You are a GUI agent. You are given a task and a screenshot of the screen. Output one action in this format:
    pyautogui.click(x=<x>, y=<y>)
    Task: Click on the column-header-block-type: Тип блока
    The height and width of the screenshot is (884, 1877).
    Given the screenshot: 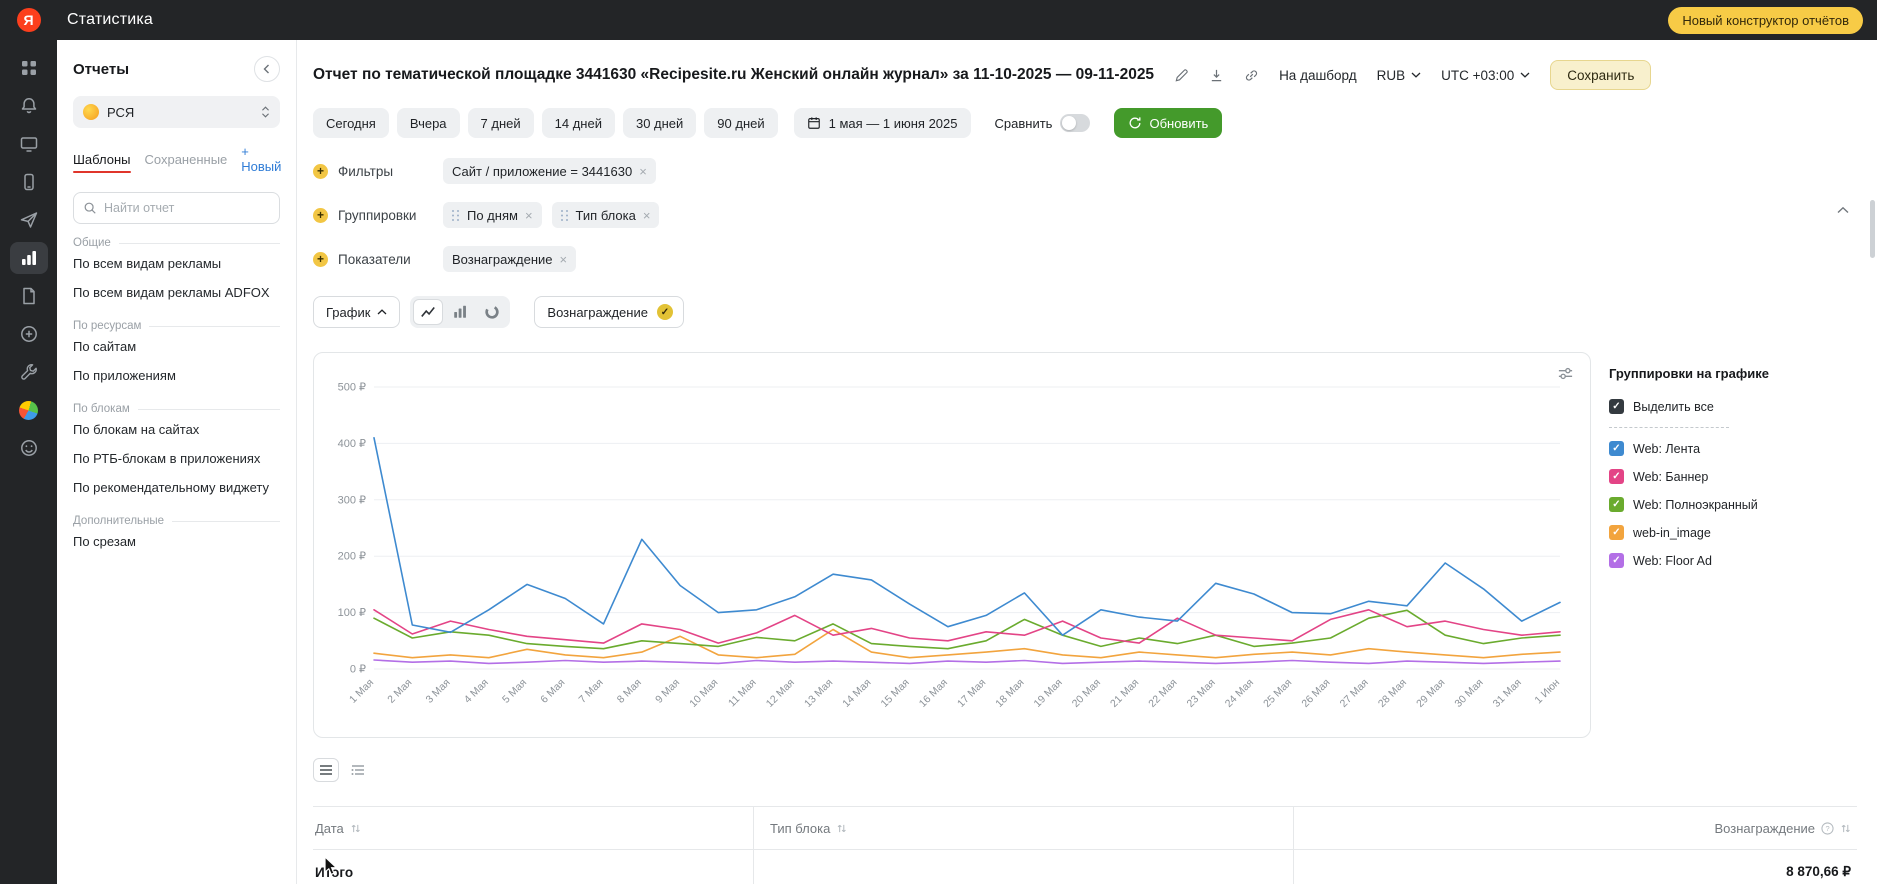 What is the action you would take?
    pyautogui.click(x=1023, y=828)
    